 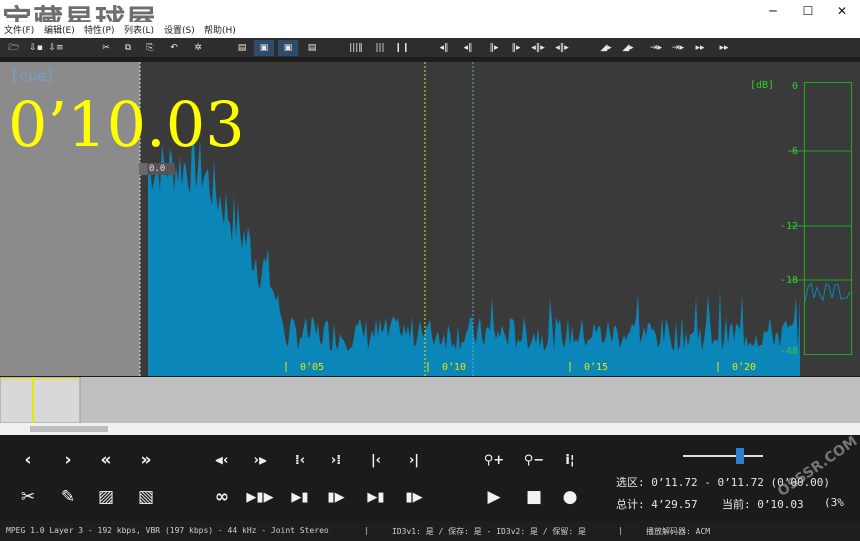 What do you see at coordinates (128, 48) in the screenshot?
I see `copy-icon: ⧉` at bounding box center [128, 48].